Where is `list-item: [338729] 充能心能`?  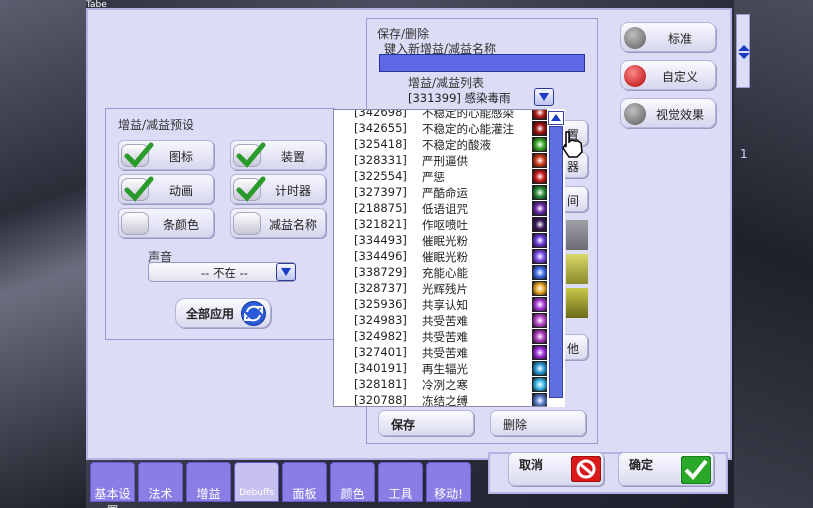
list-item: [338729] 充能心能 is located at coordinates (441, 273).